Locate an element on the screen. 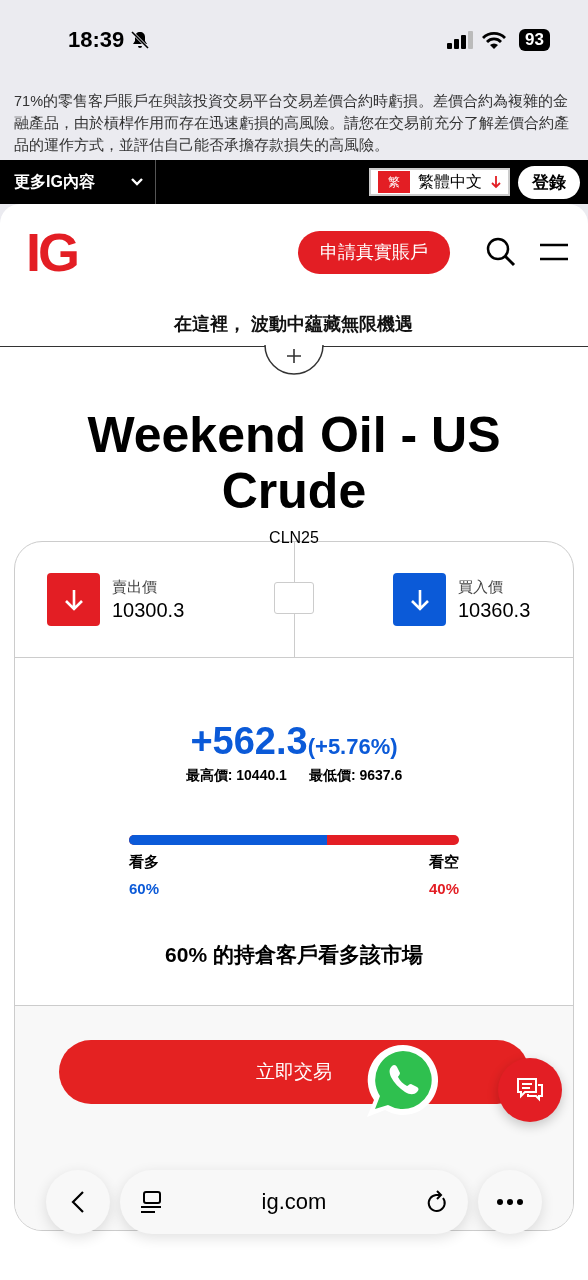  language-selector: 繁 繁體中文 is located at coordinates (439, 182).